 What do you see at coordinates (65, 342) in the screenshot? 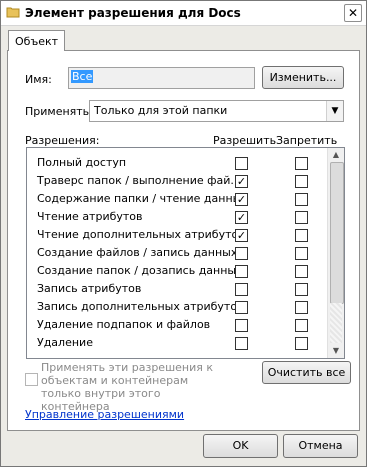
I see `permission-name: Удаление` at bounding box center [65, 342].